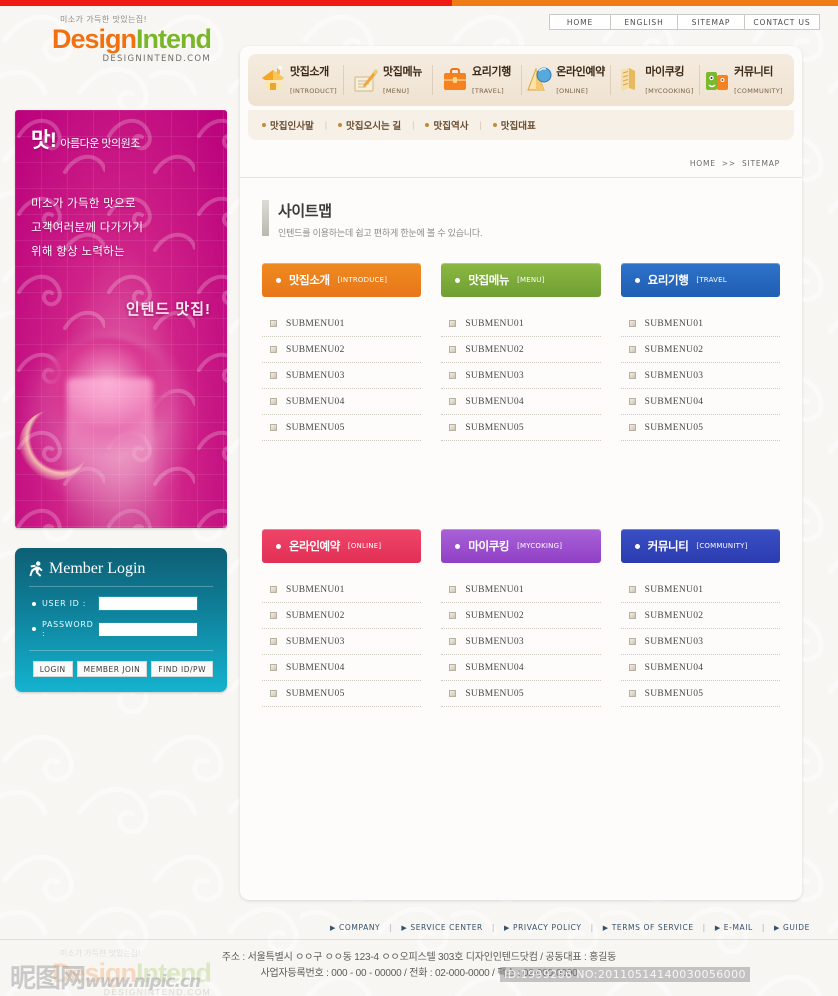 The image size is (838, 996). Describe the element at coordinates (674, 401) in the screenshot. I see `sitemap-link: SUBMENU04` at that location.